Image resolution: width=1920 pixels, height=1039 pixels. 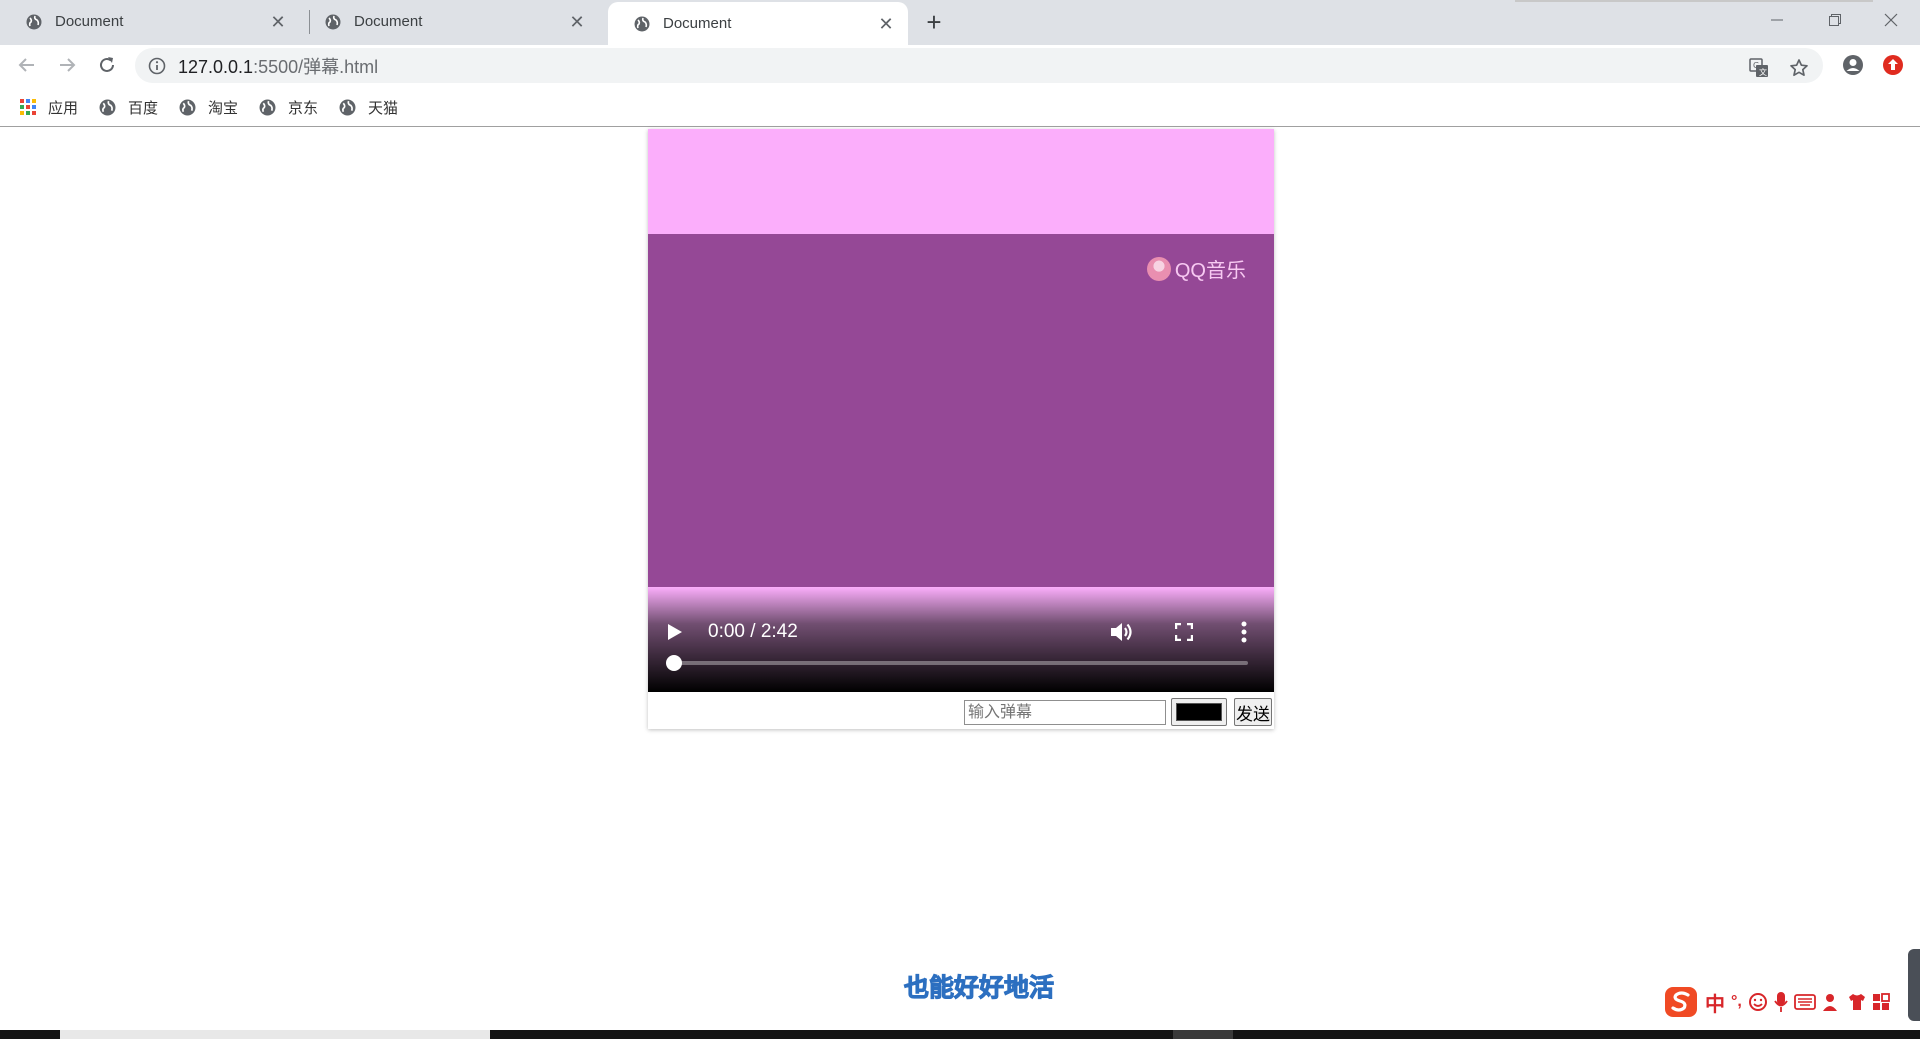 What do you see at coordinates (1781, 1002) in the screenshot?
I see `microphone-icon` at bounding box center [1781, 1002].